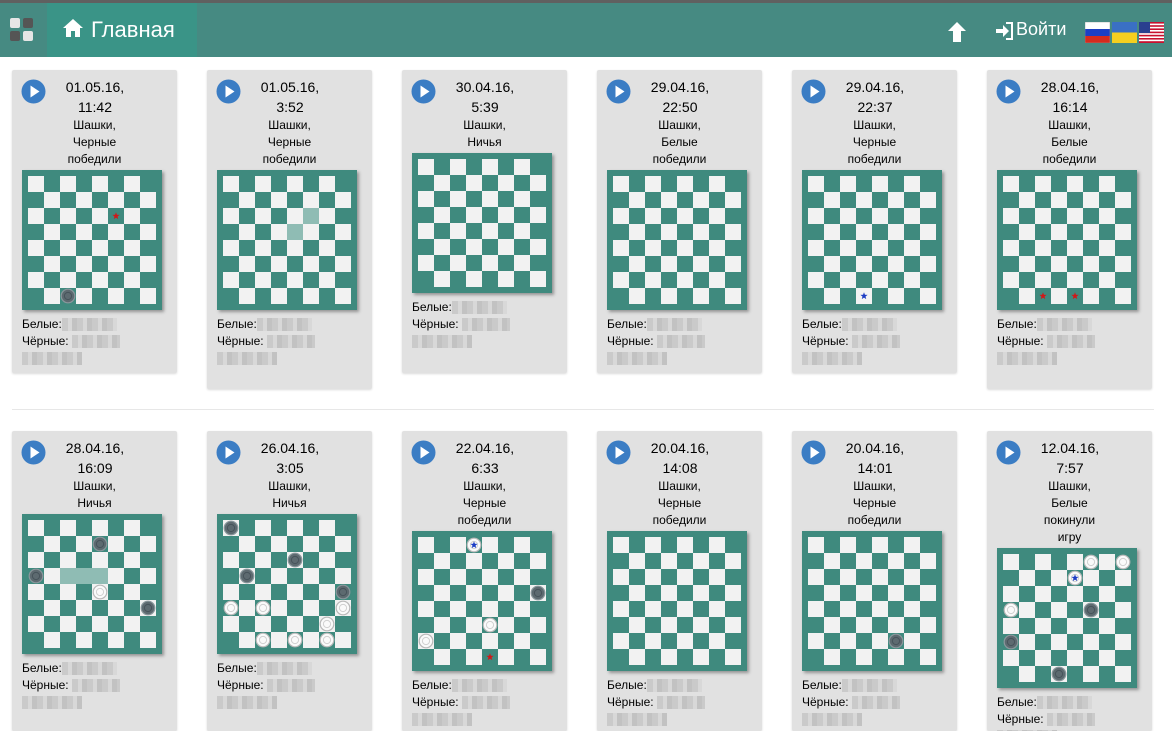 Image resolution: width=1172 pixels, height=731 pixels. Describe the element at coordinates (1097, 32) in the screenshot. I see `russian-flag-icon` at that location.